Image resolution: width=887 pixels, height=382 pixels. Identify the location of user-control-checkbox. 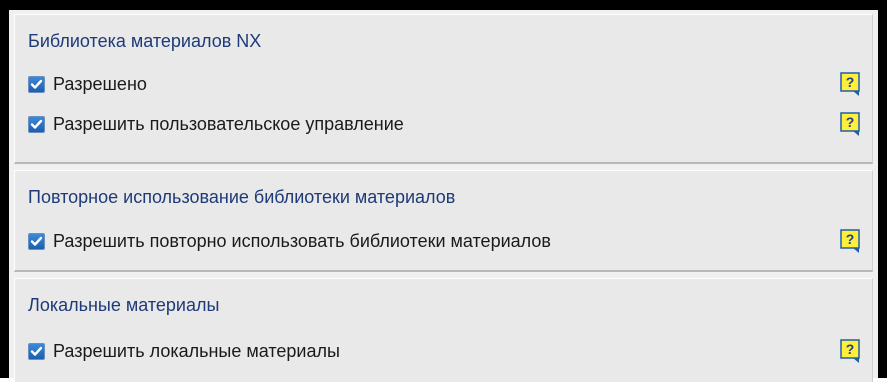
(36, 124).